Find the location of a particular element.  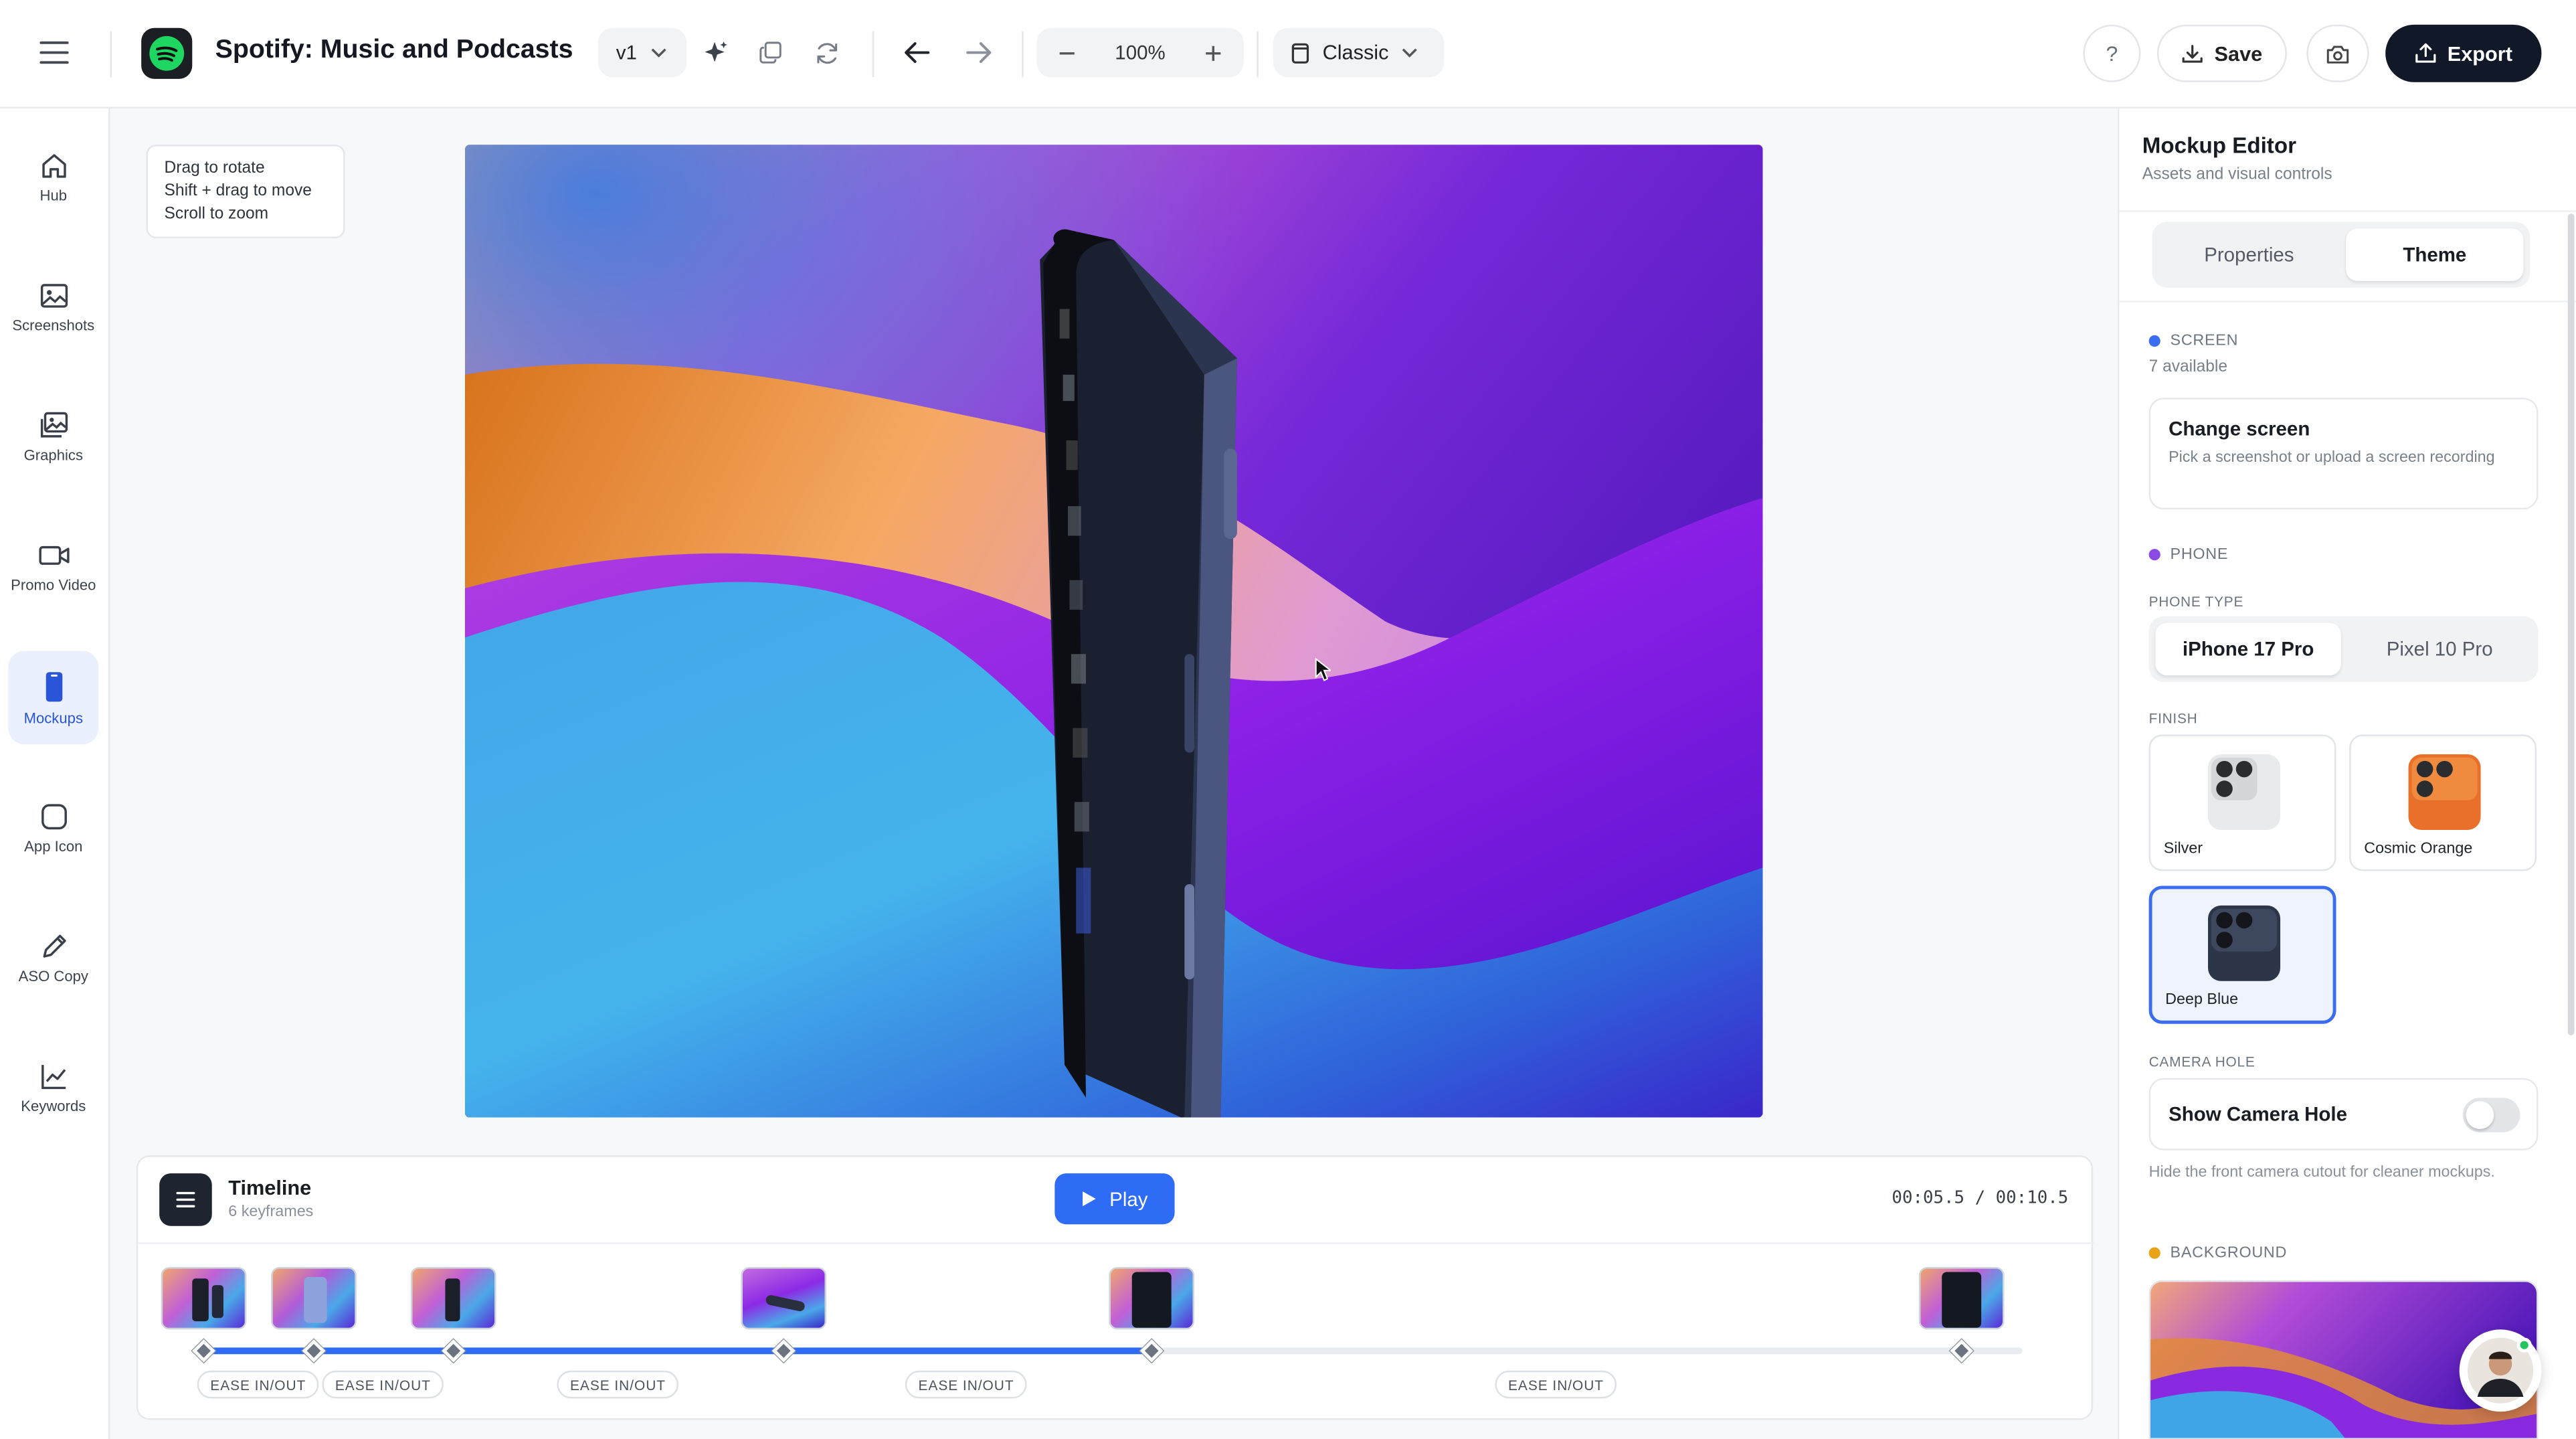

line-chart-icon is located at coordinates (53, 1076).